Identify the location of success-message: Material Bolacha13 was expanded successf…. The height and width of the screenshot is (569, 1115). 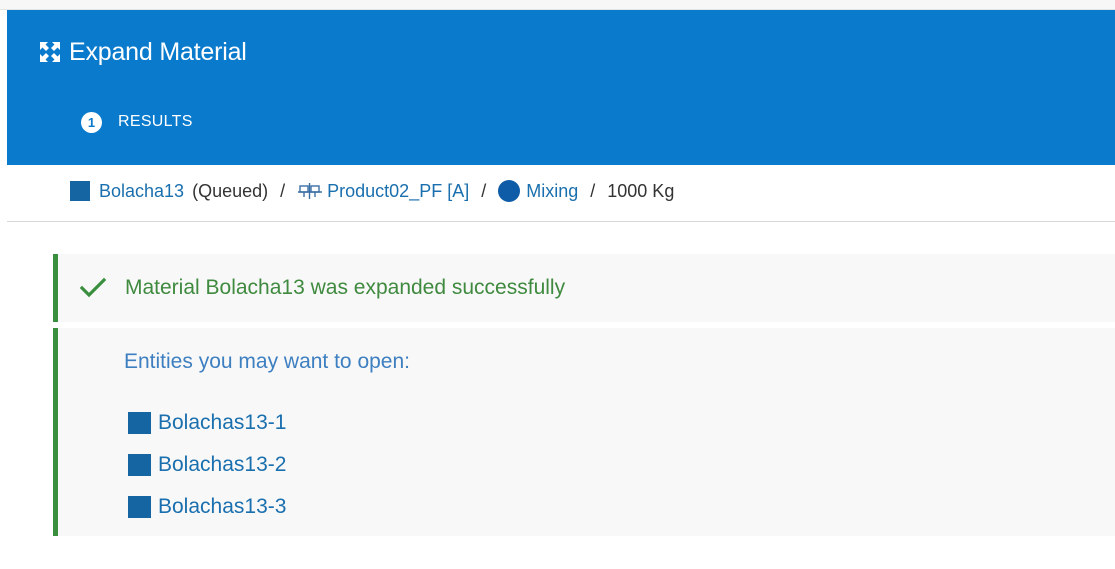
(345, 287).